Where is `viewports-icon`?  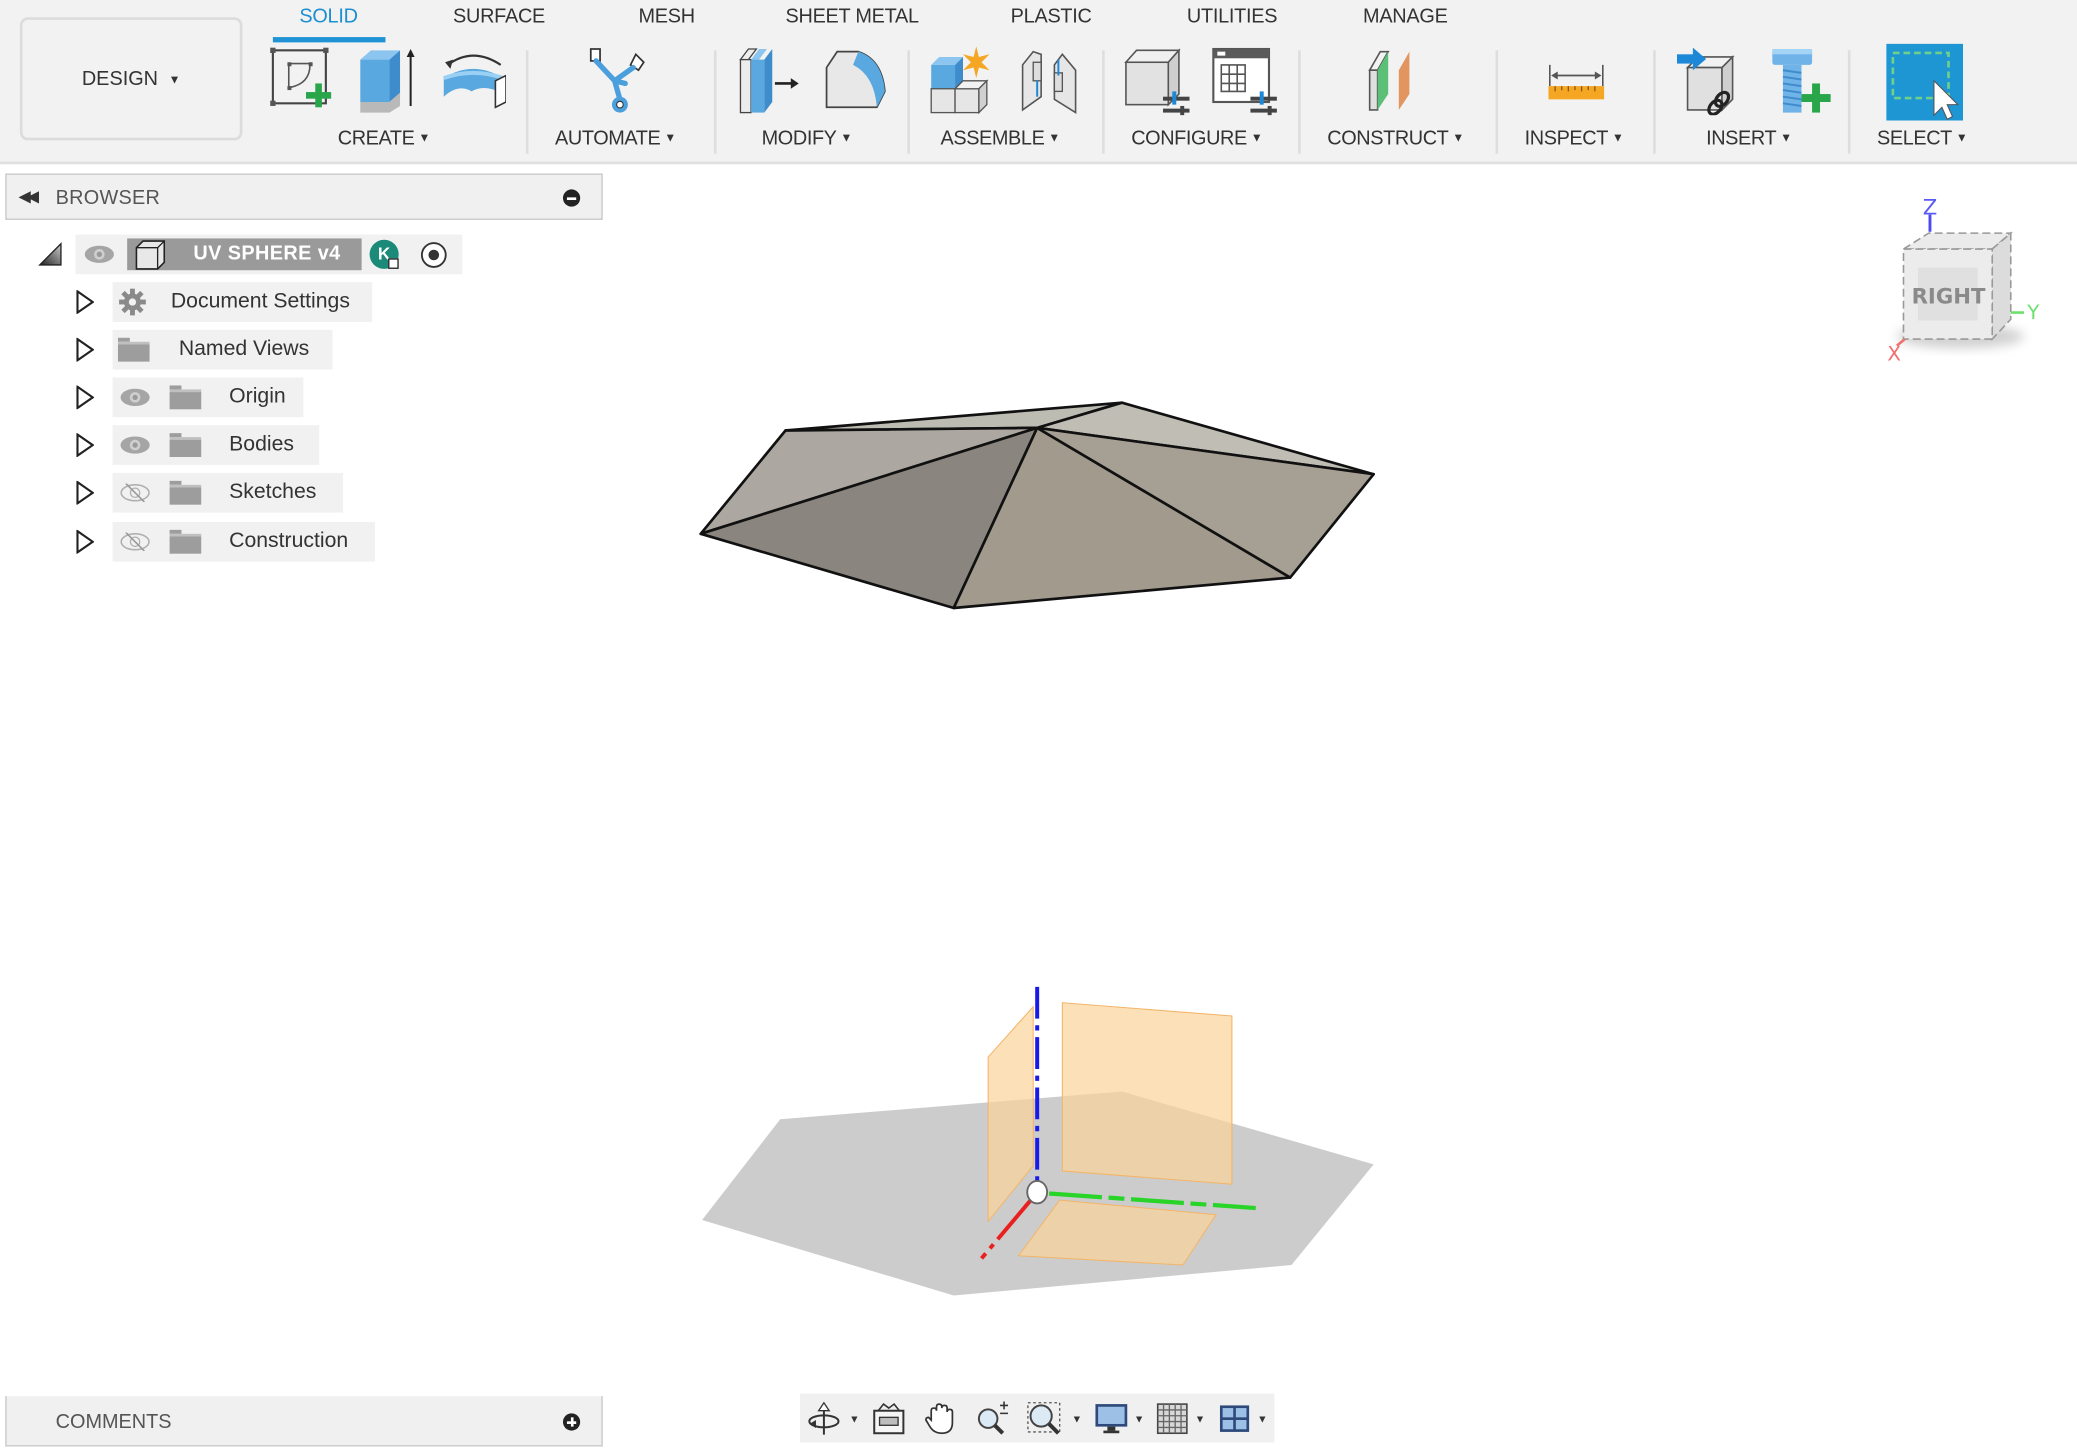 viewports-icon is located at coordinates (1234, 1418).